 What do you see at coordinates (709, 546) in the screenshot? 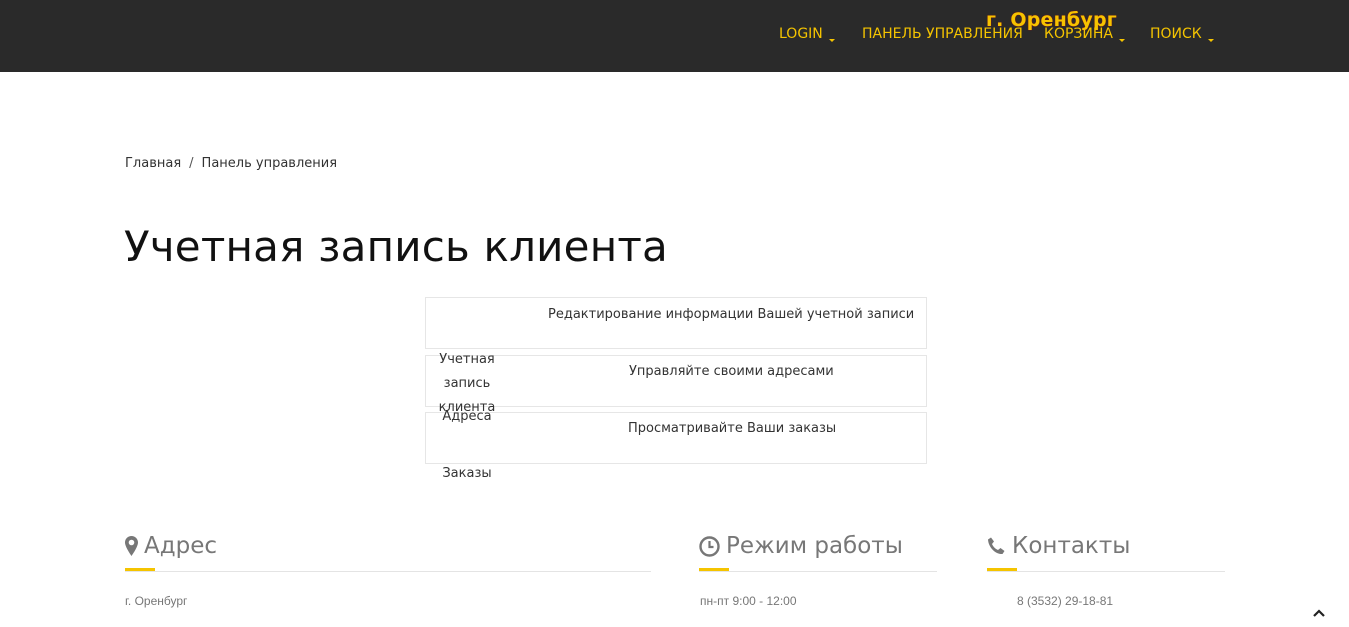
I see `clock-icon` at bounding box center [709, 546].